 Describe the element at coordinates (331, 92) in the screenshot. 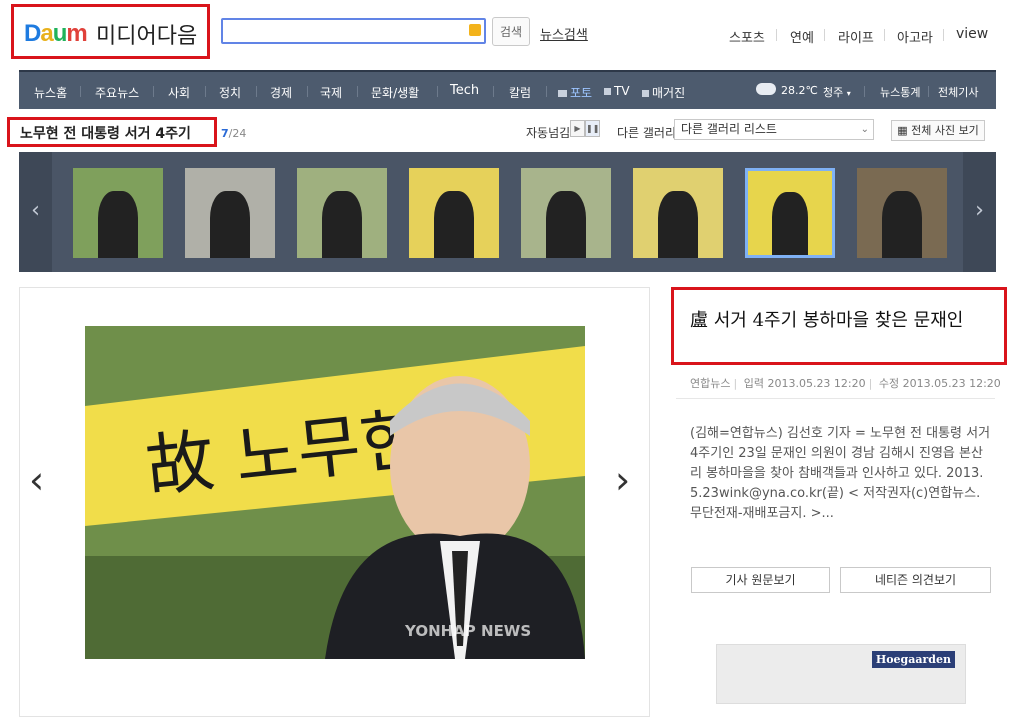

I see `nav-world: 국제` at that location.